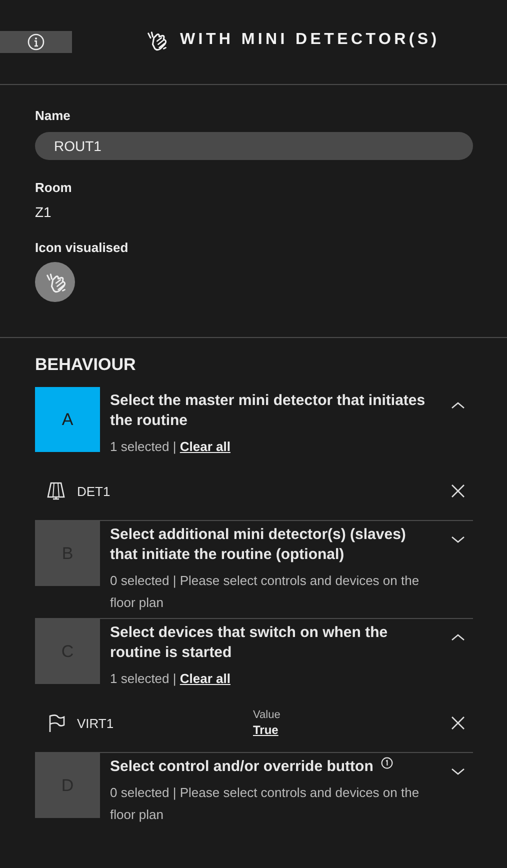 This screenshot has height=868, width=507. I want to click on page-title: WITH MINI DETECTOR(S), so click(310, 40).